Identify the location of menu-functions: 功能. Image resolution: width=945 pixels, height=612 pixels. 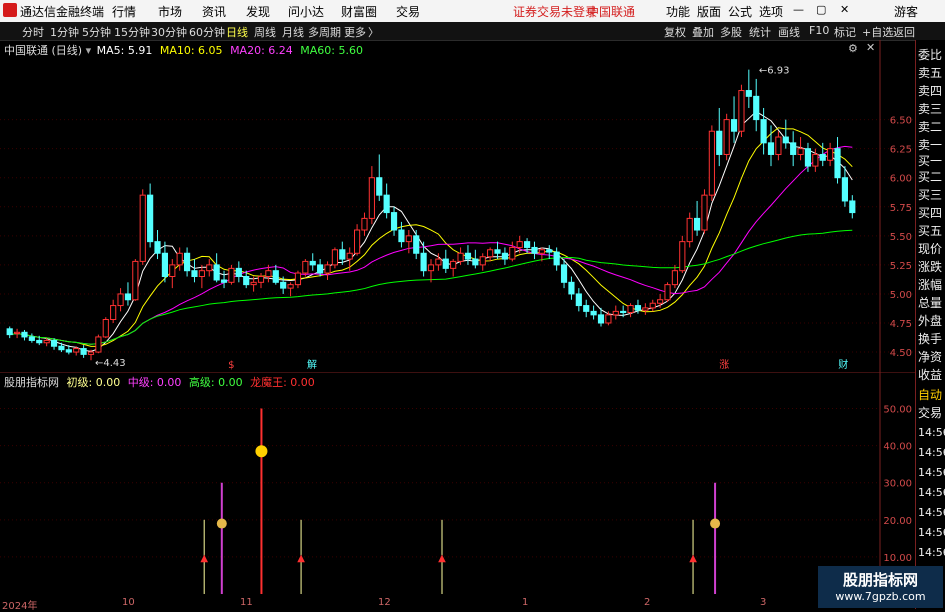
(678, 11).